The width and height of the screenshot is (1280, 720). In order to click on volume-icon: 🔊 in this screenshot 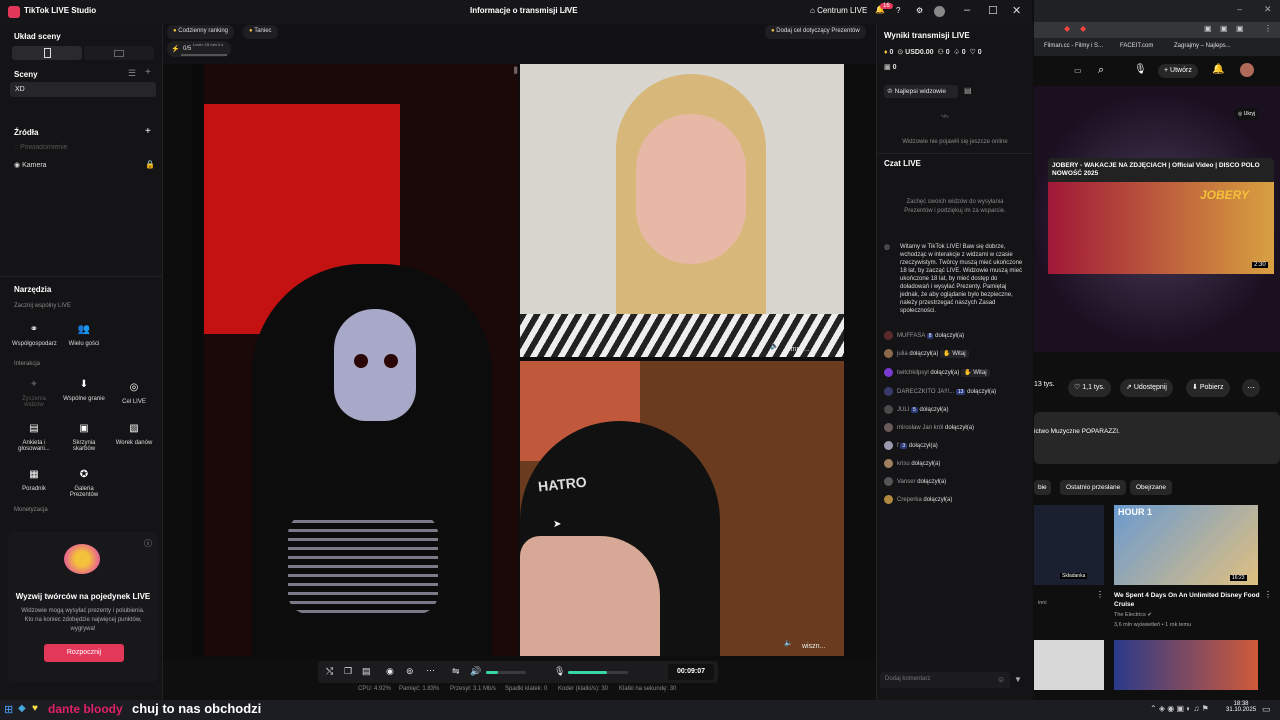, I will do `click(475, 671)`.